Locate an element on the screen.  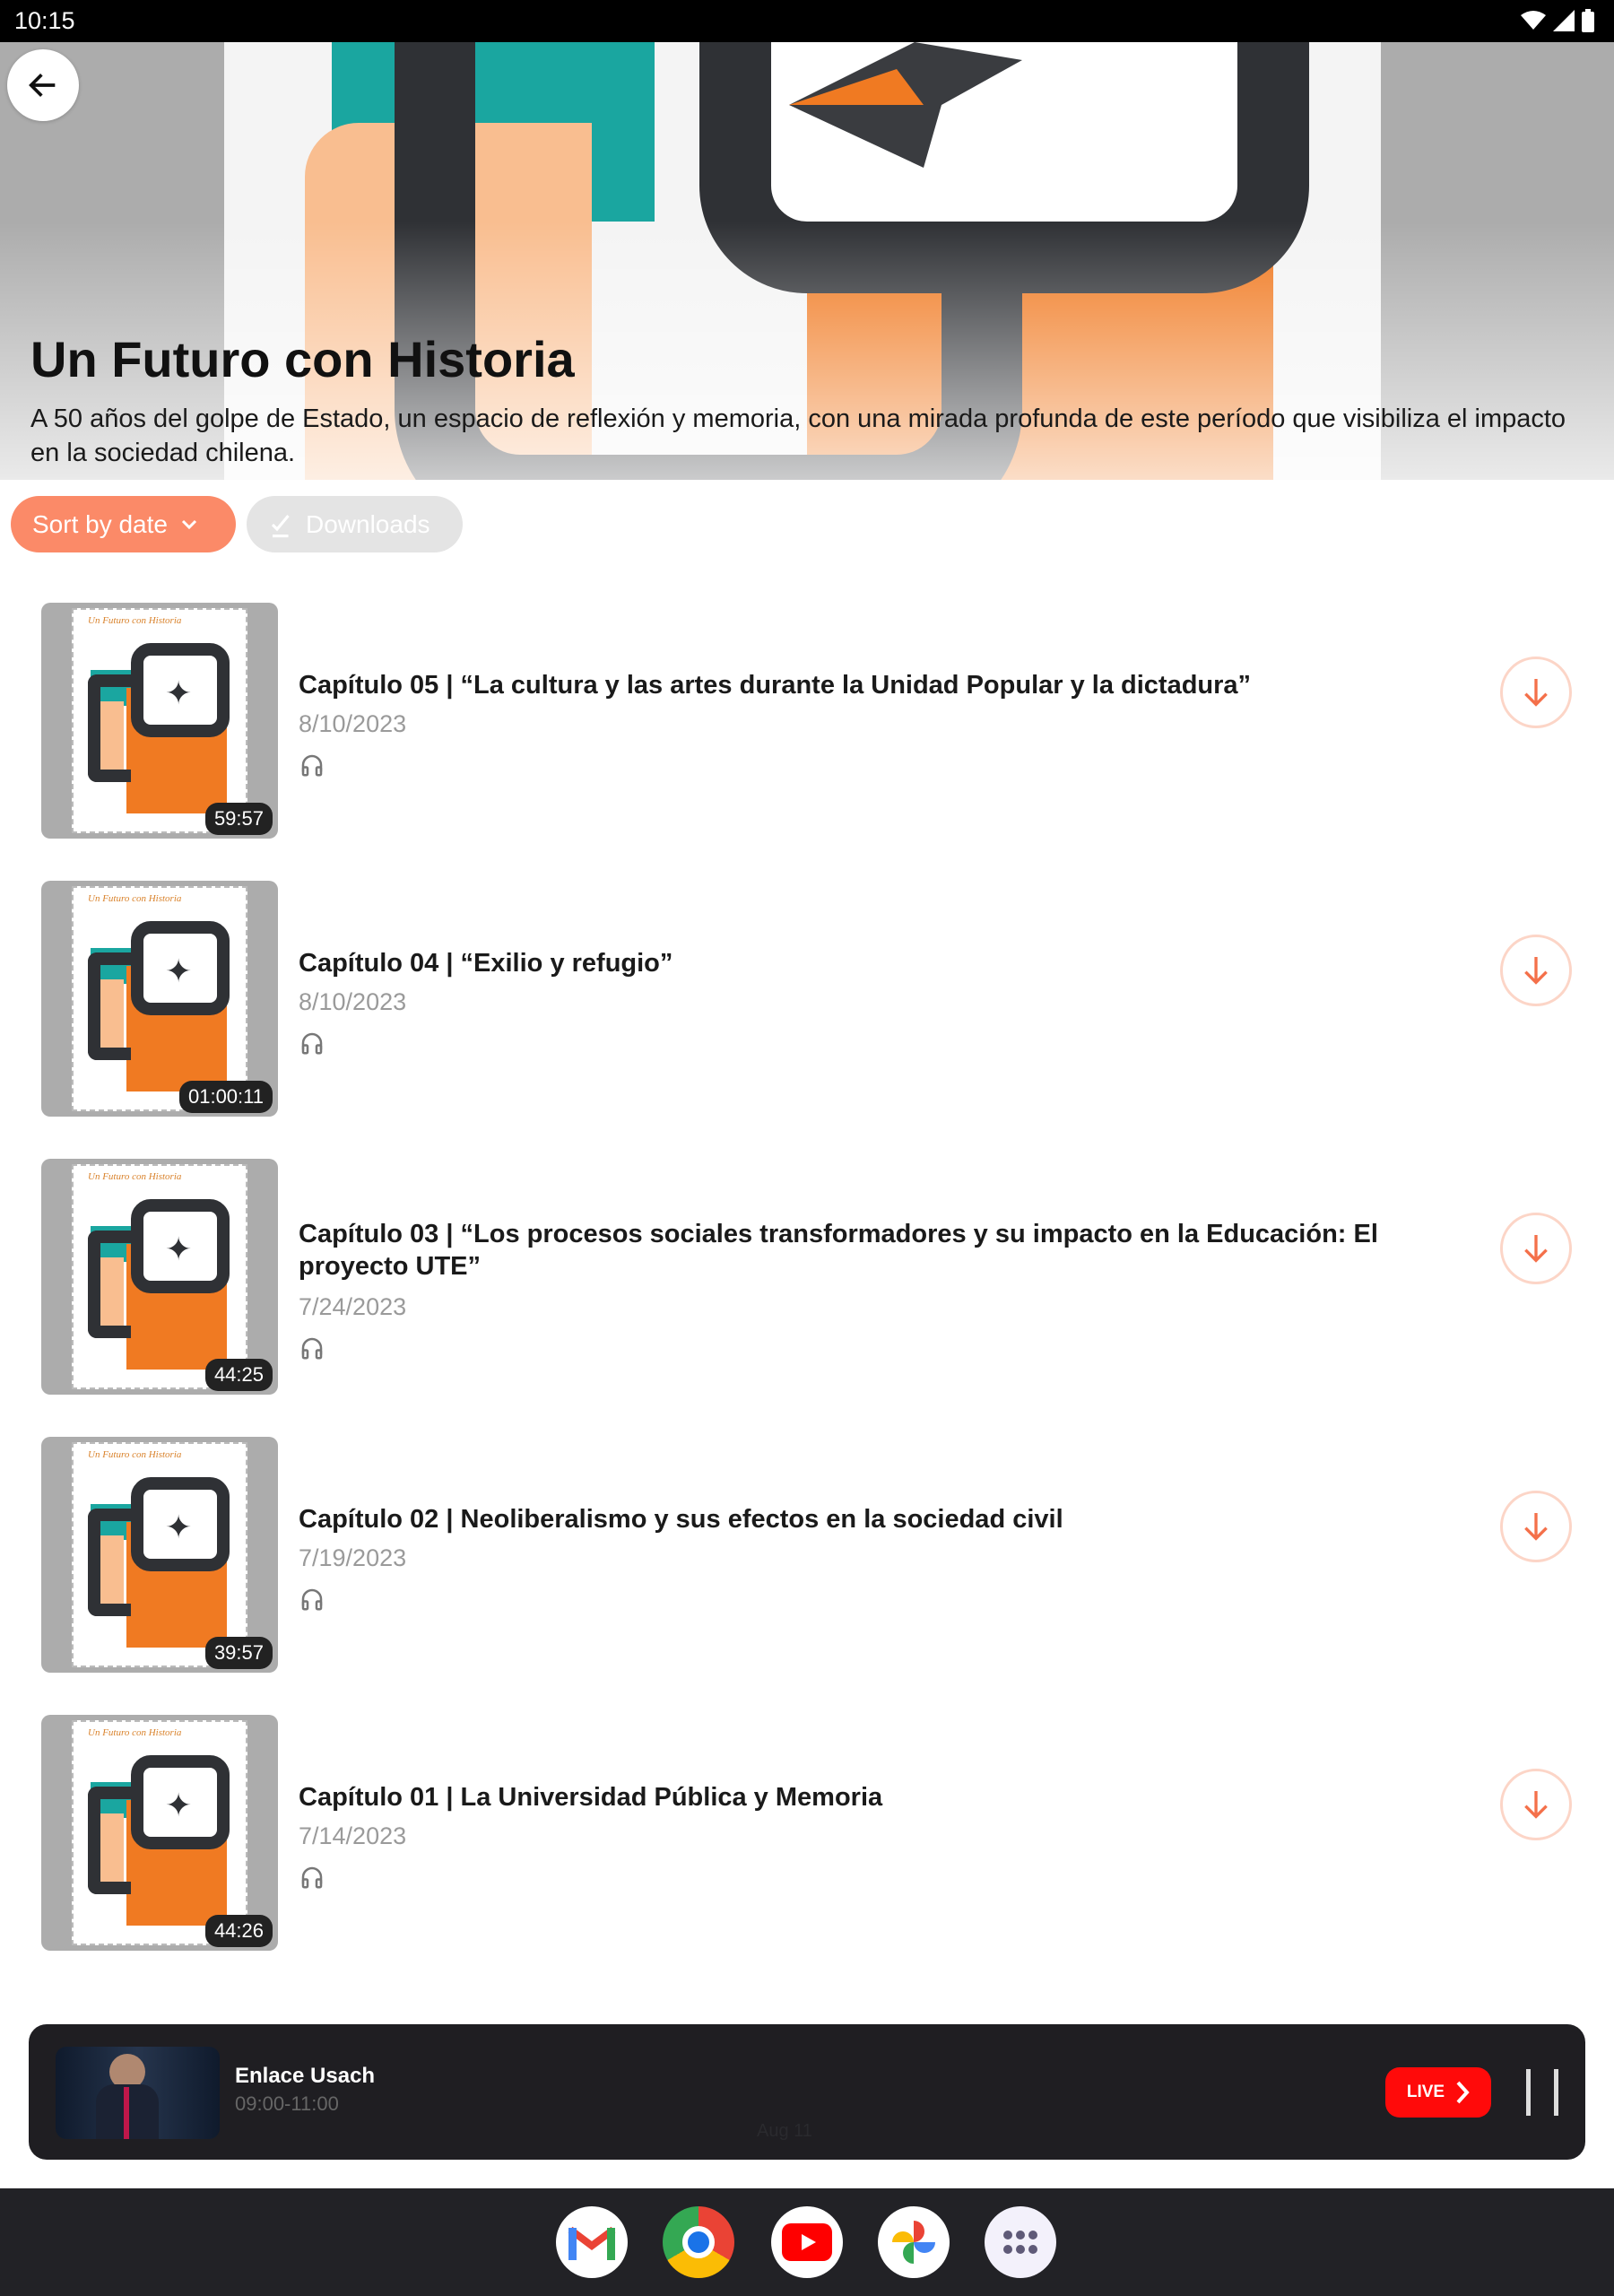
episode-date: 7/24/2023 is located at coordinates (353, 1306).